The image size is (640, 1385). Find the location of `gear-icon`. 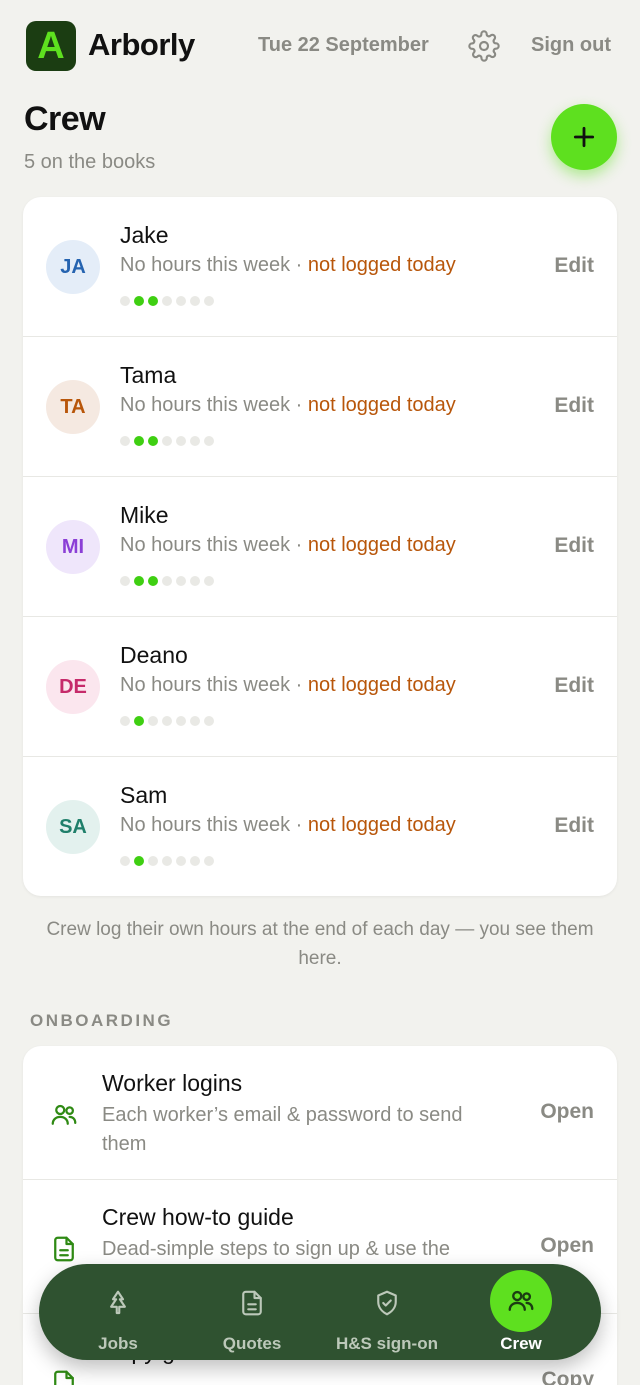

gear-icon is located at coordinates (484, 46).